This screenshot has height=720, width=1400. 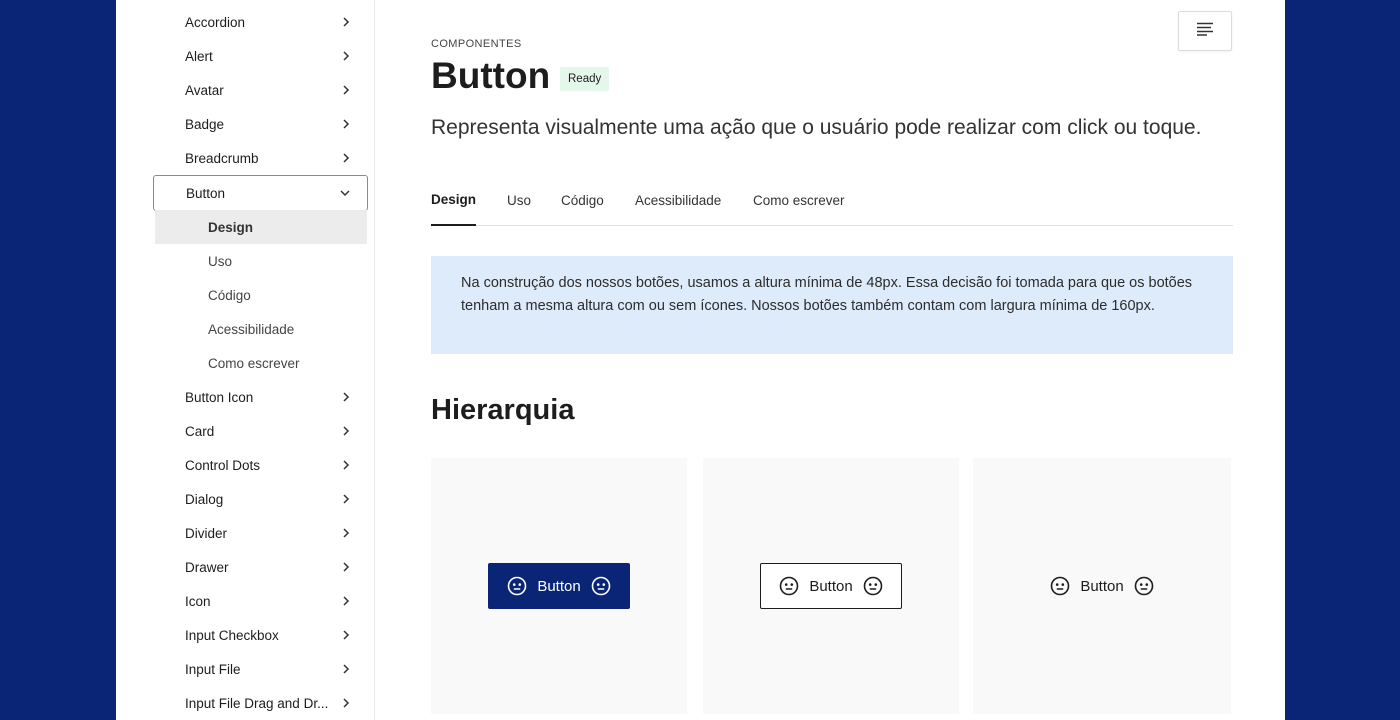 I want to click on sidebar-item-label: Button Icon, so click(x=219, y=397).